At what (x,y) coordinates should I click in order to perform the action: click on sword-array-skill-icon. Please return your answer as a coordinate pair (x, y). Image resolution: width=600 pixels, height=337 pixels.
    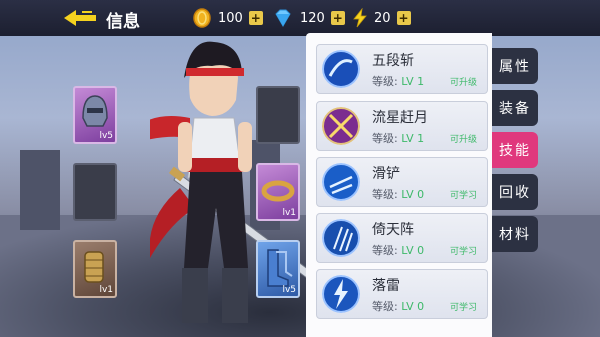
    Looking at the image, I should click on (341, 238).